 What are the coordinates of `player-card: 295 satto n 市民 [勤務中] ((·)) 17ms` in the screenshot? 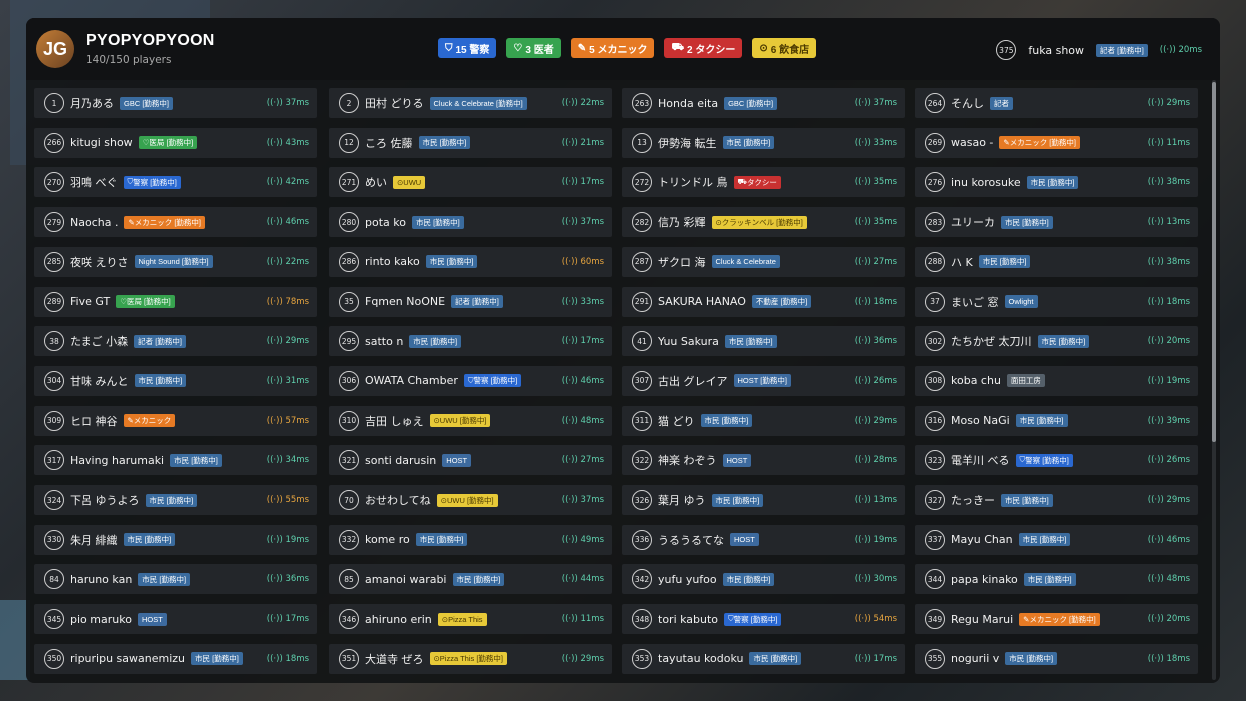 It's located at (470, 341).